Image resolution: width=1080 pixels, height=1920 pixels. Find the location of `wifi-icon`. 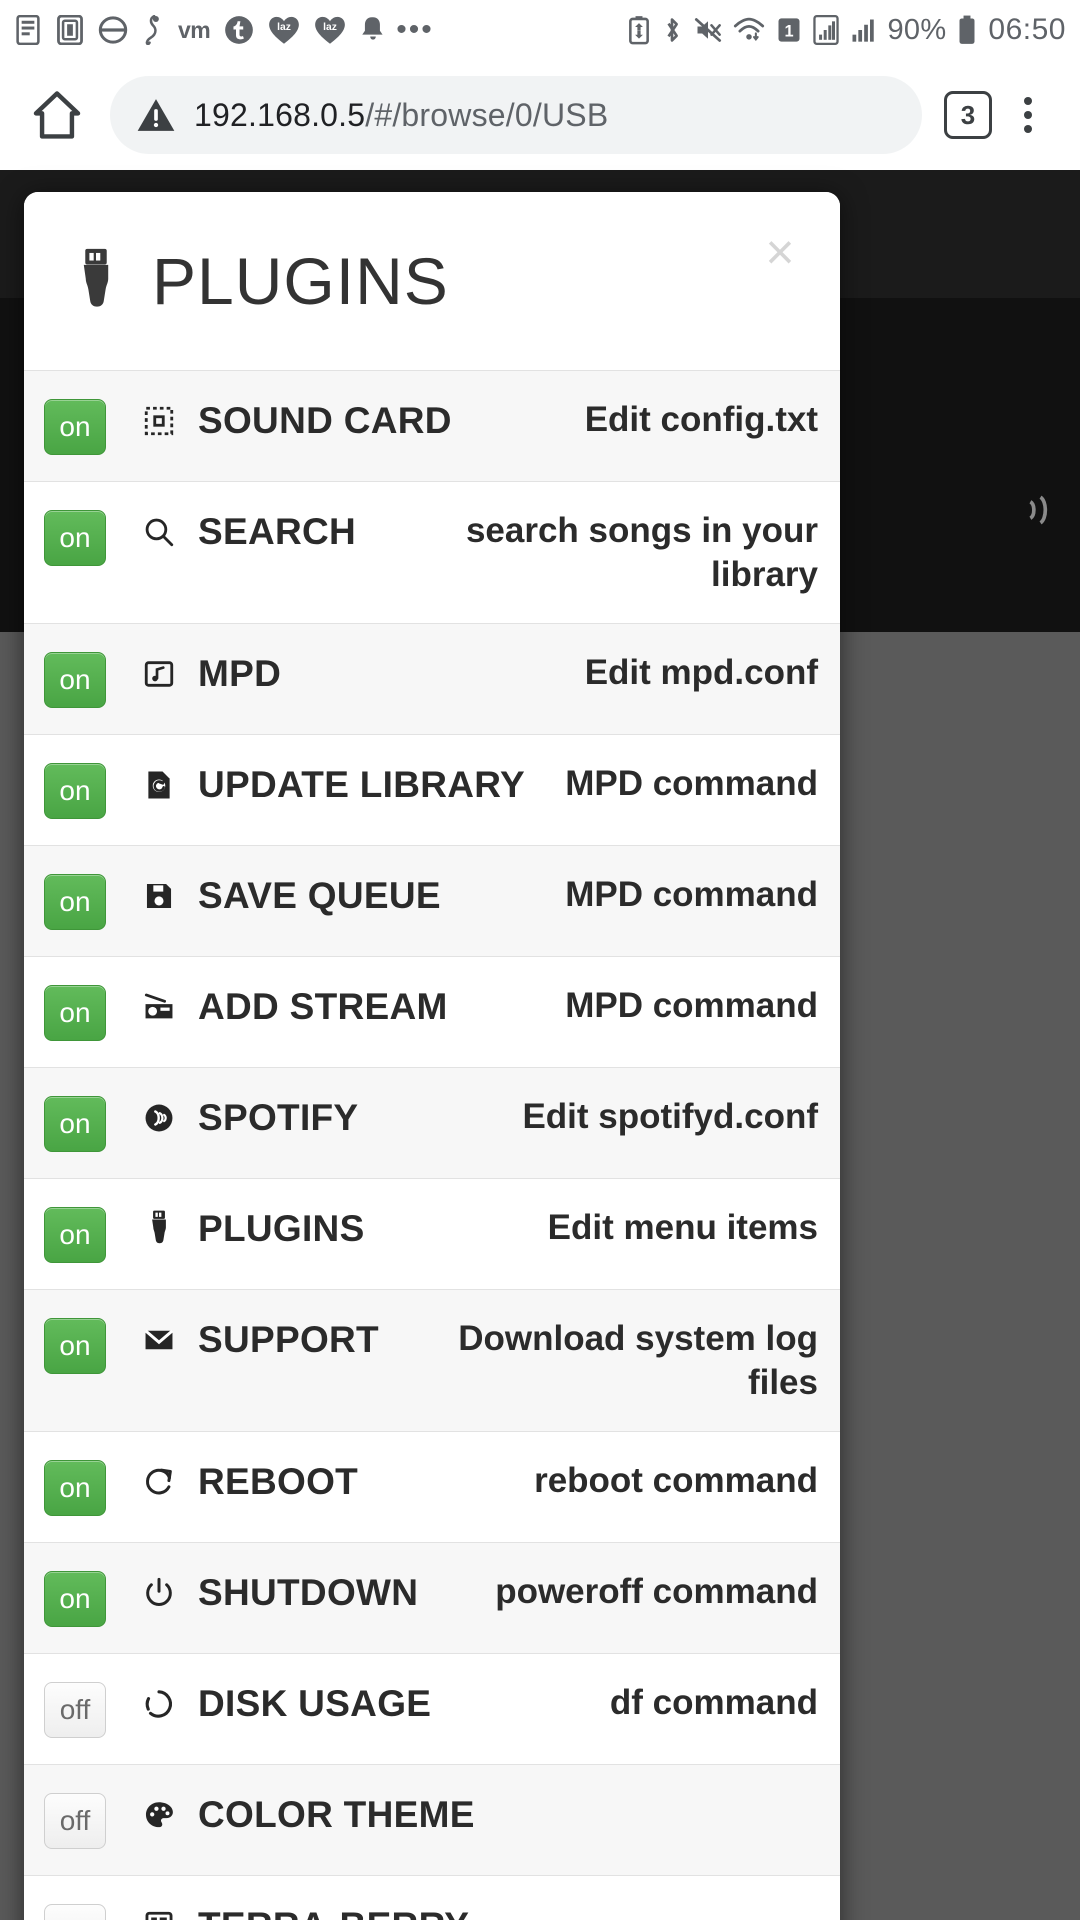

wifi-icon is located at coordinates (749, 30).